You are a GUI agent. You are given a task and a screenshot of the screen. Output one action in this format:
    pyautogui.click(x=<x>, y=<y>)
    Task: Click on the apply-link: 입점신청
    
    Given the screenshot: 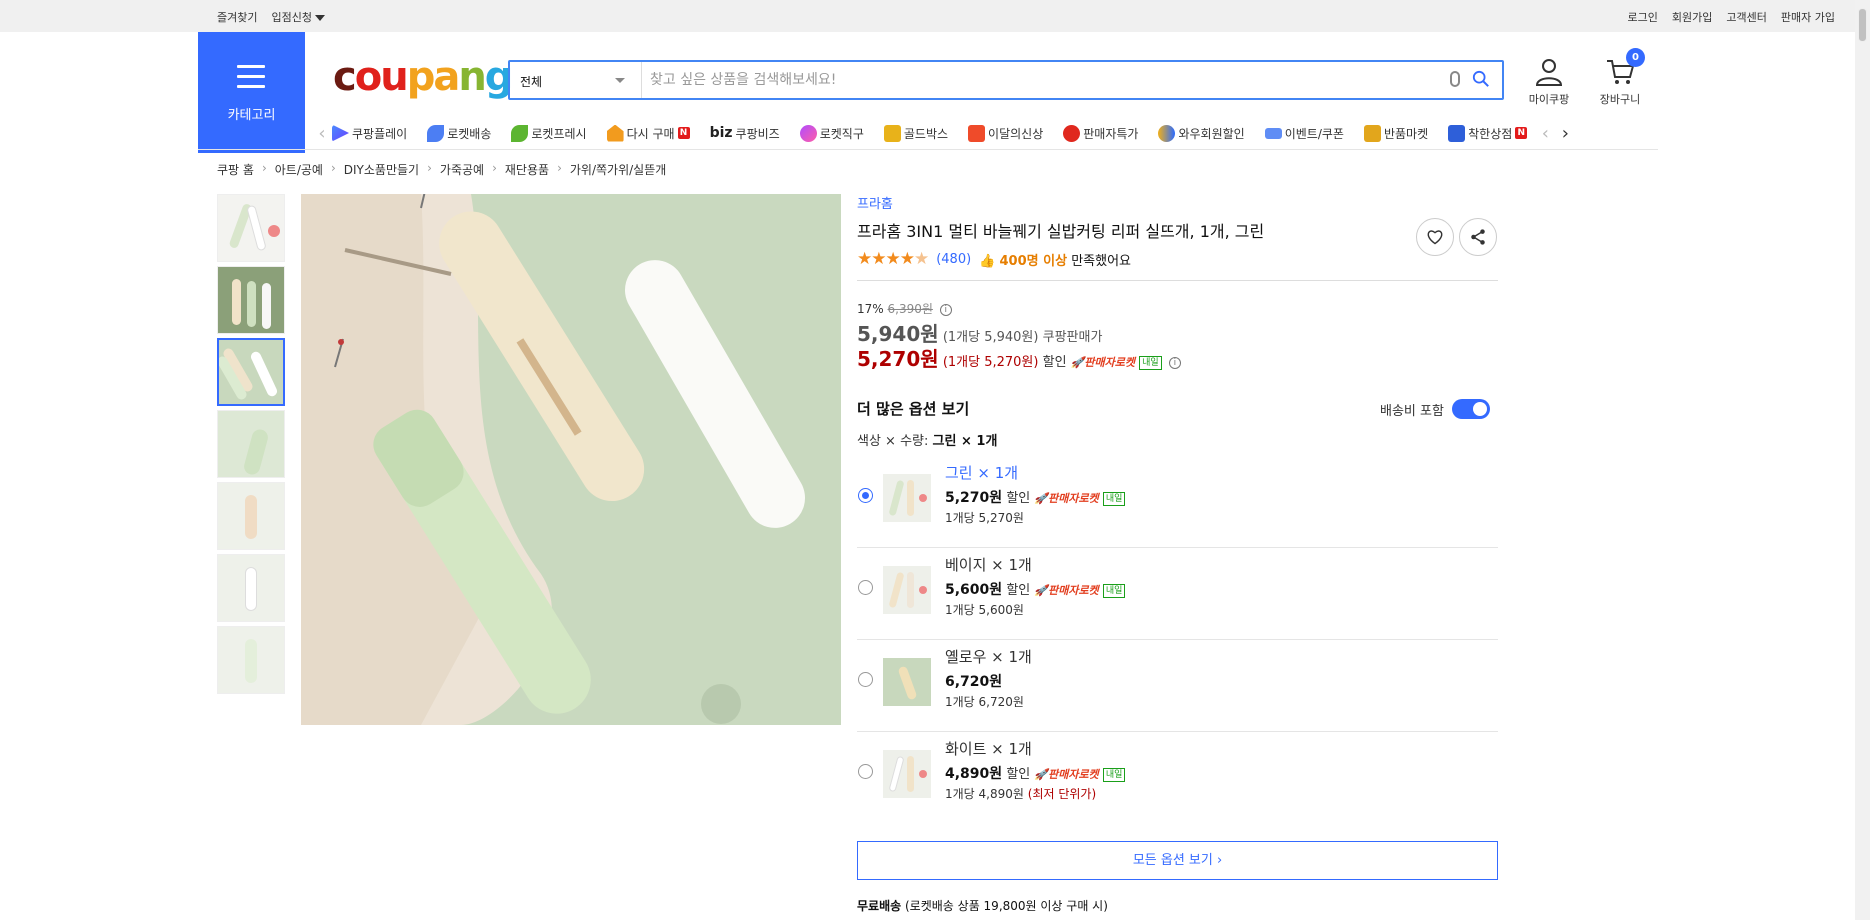 What is the action you would take?
    pyautogui.click(x=298, y=17)
    